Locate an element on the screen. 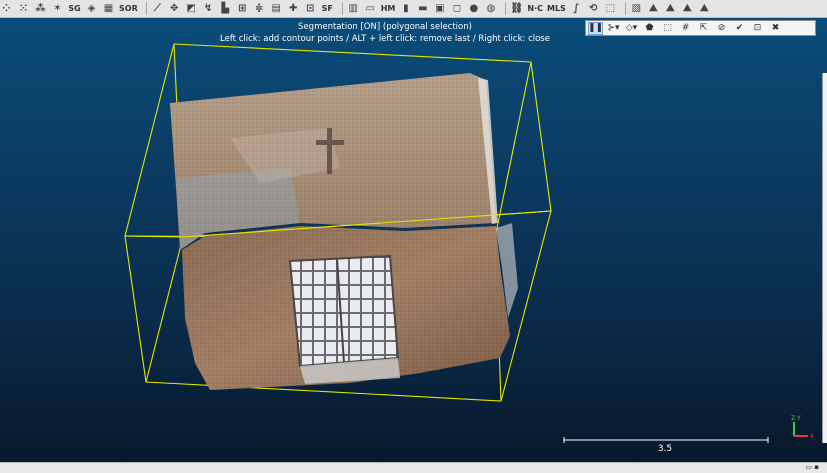 Image resolution: width=827 pixels, height=473 pixels. wave-icon: ∫ is located at coordinates (576, 8).